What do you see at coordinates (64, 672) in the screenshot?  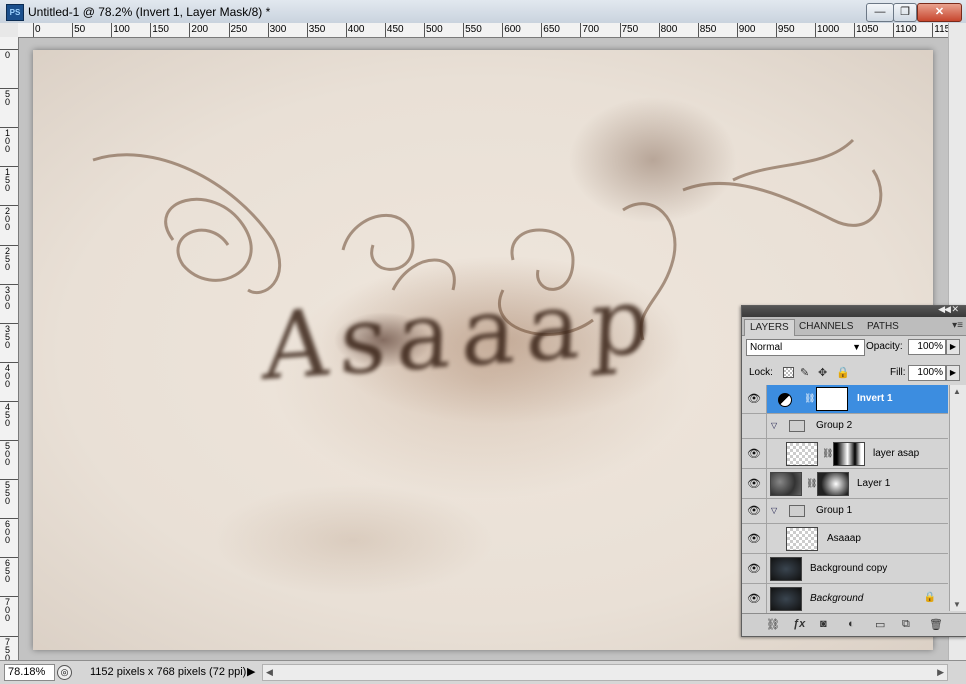 I see `info-icon: ◎` at bounding box center [64, 672].